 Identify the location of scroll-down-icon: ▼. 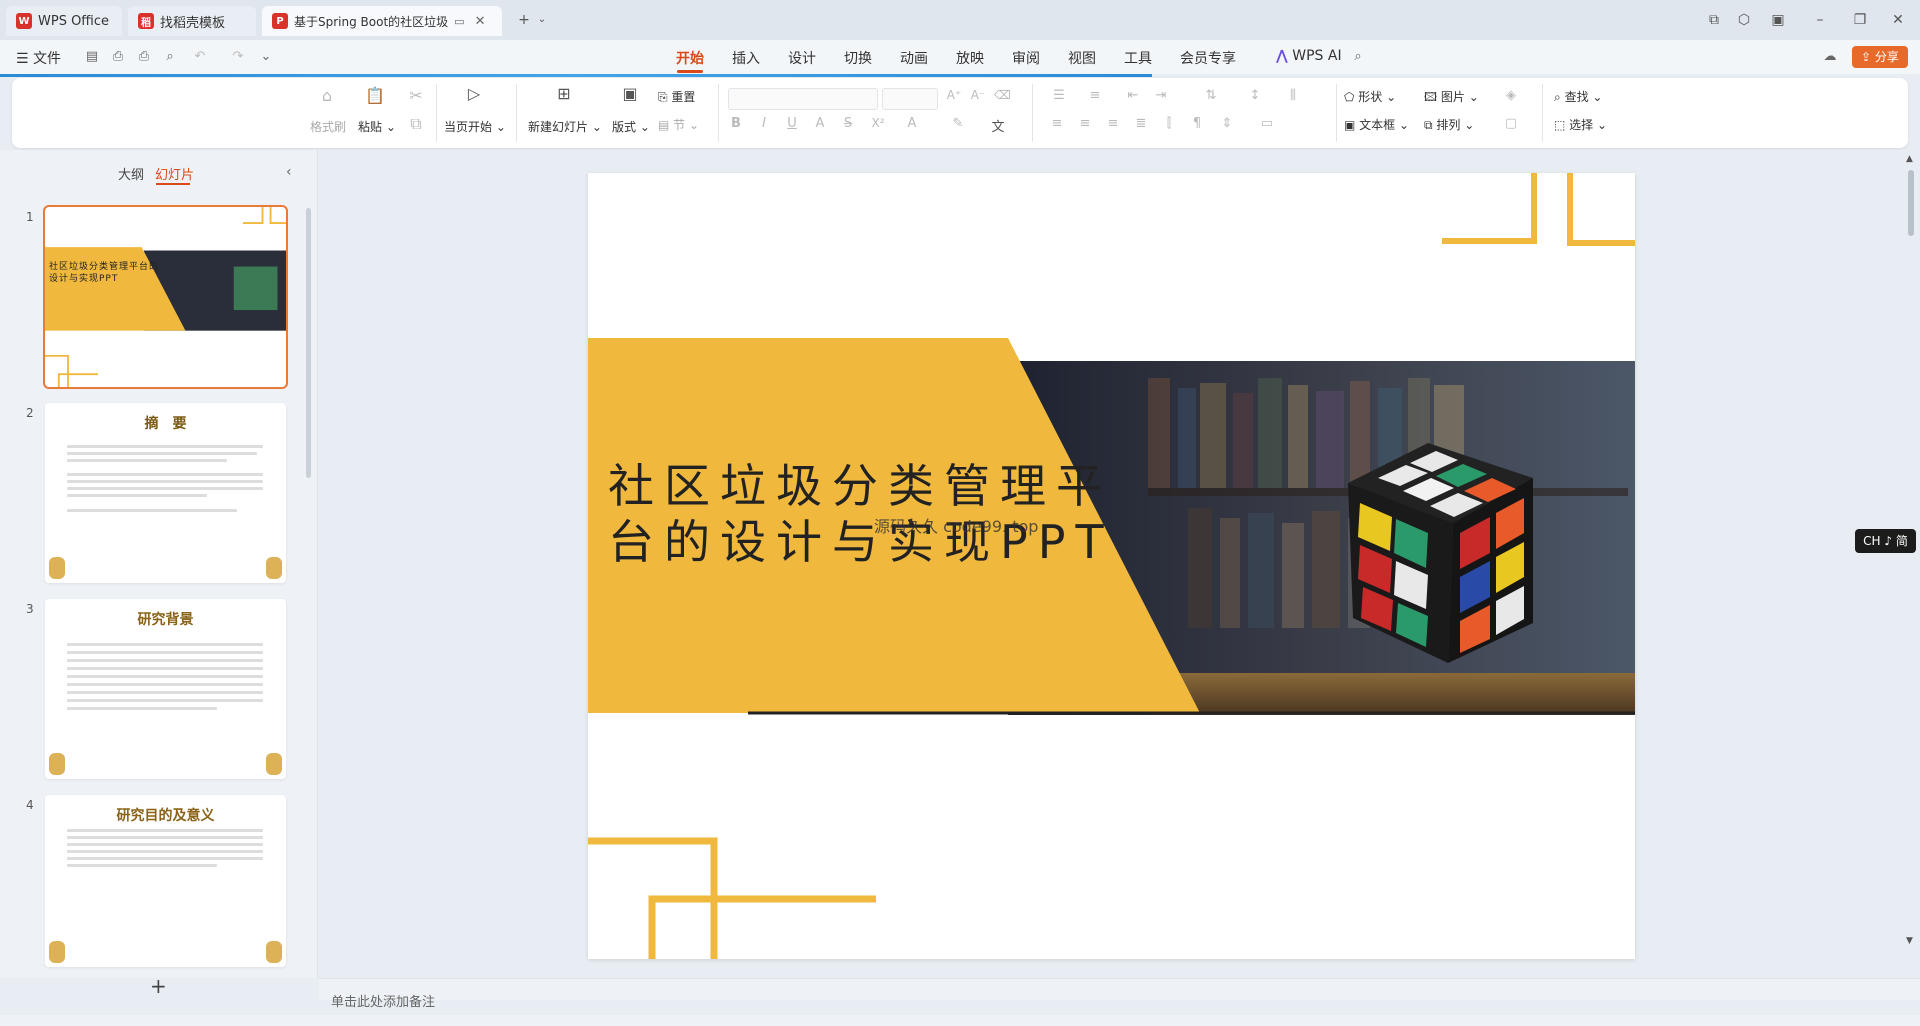
(1909, 941).